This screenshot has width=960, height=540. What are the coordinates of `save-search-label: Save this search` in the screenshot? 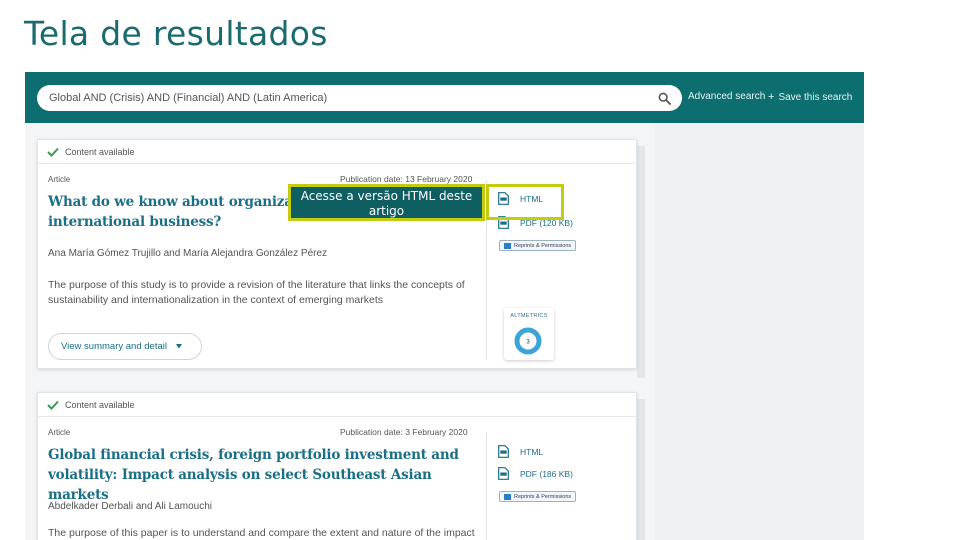 It's located at (815, 97).